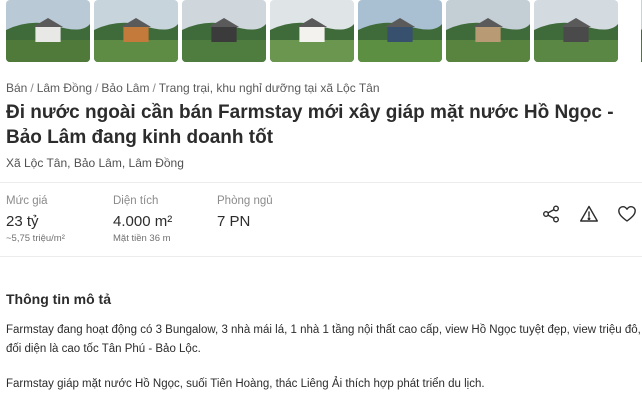  Describe the element at coordinates (312, 31) in the screenshot. I see `photo-cafe-house` at that location.